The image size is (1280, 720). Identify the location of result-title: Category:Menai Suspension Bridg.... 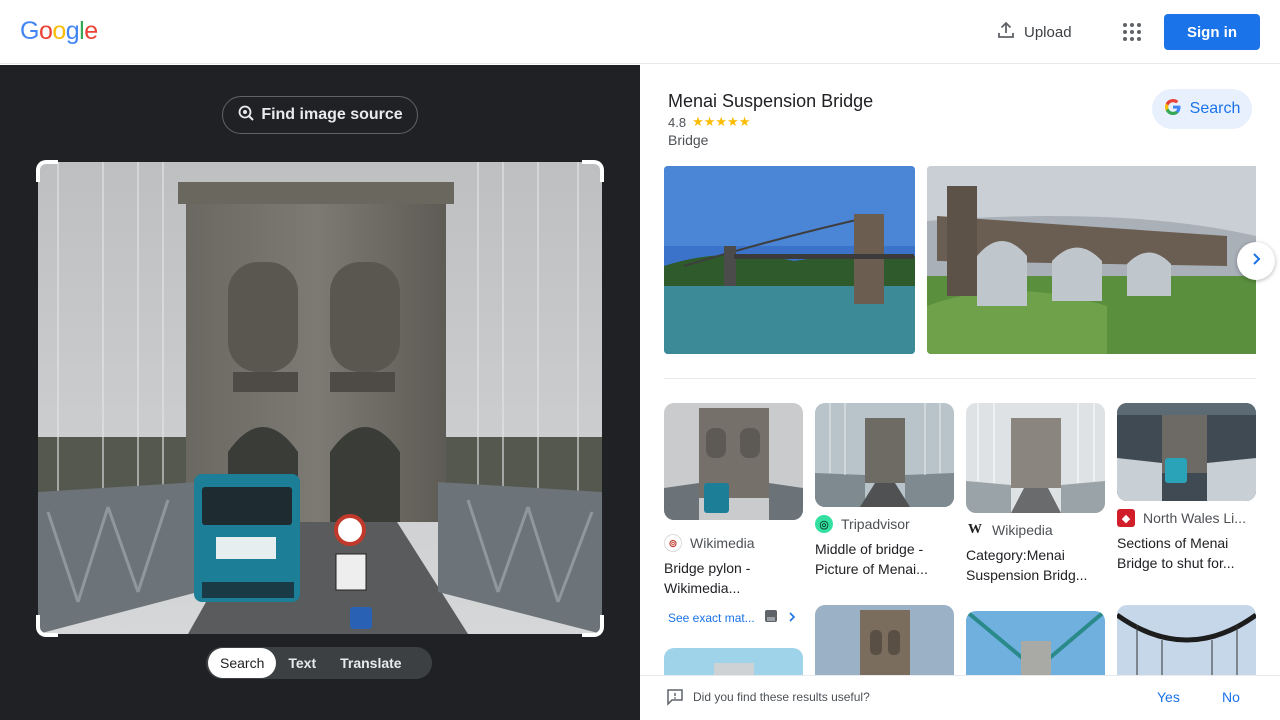
(1036, 565).